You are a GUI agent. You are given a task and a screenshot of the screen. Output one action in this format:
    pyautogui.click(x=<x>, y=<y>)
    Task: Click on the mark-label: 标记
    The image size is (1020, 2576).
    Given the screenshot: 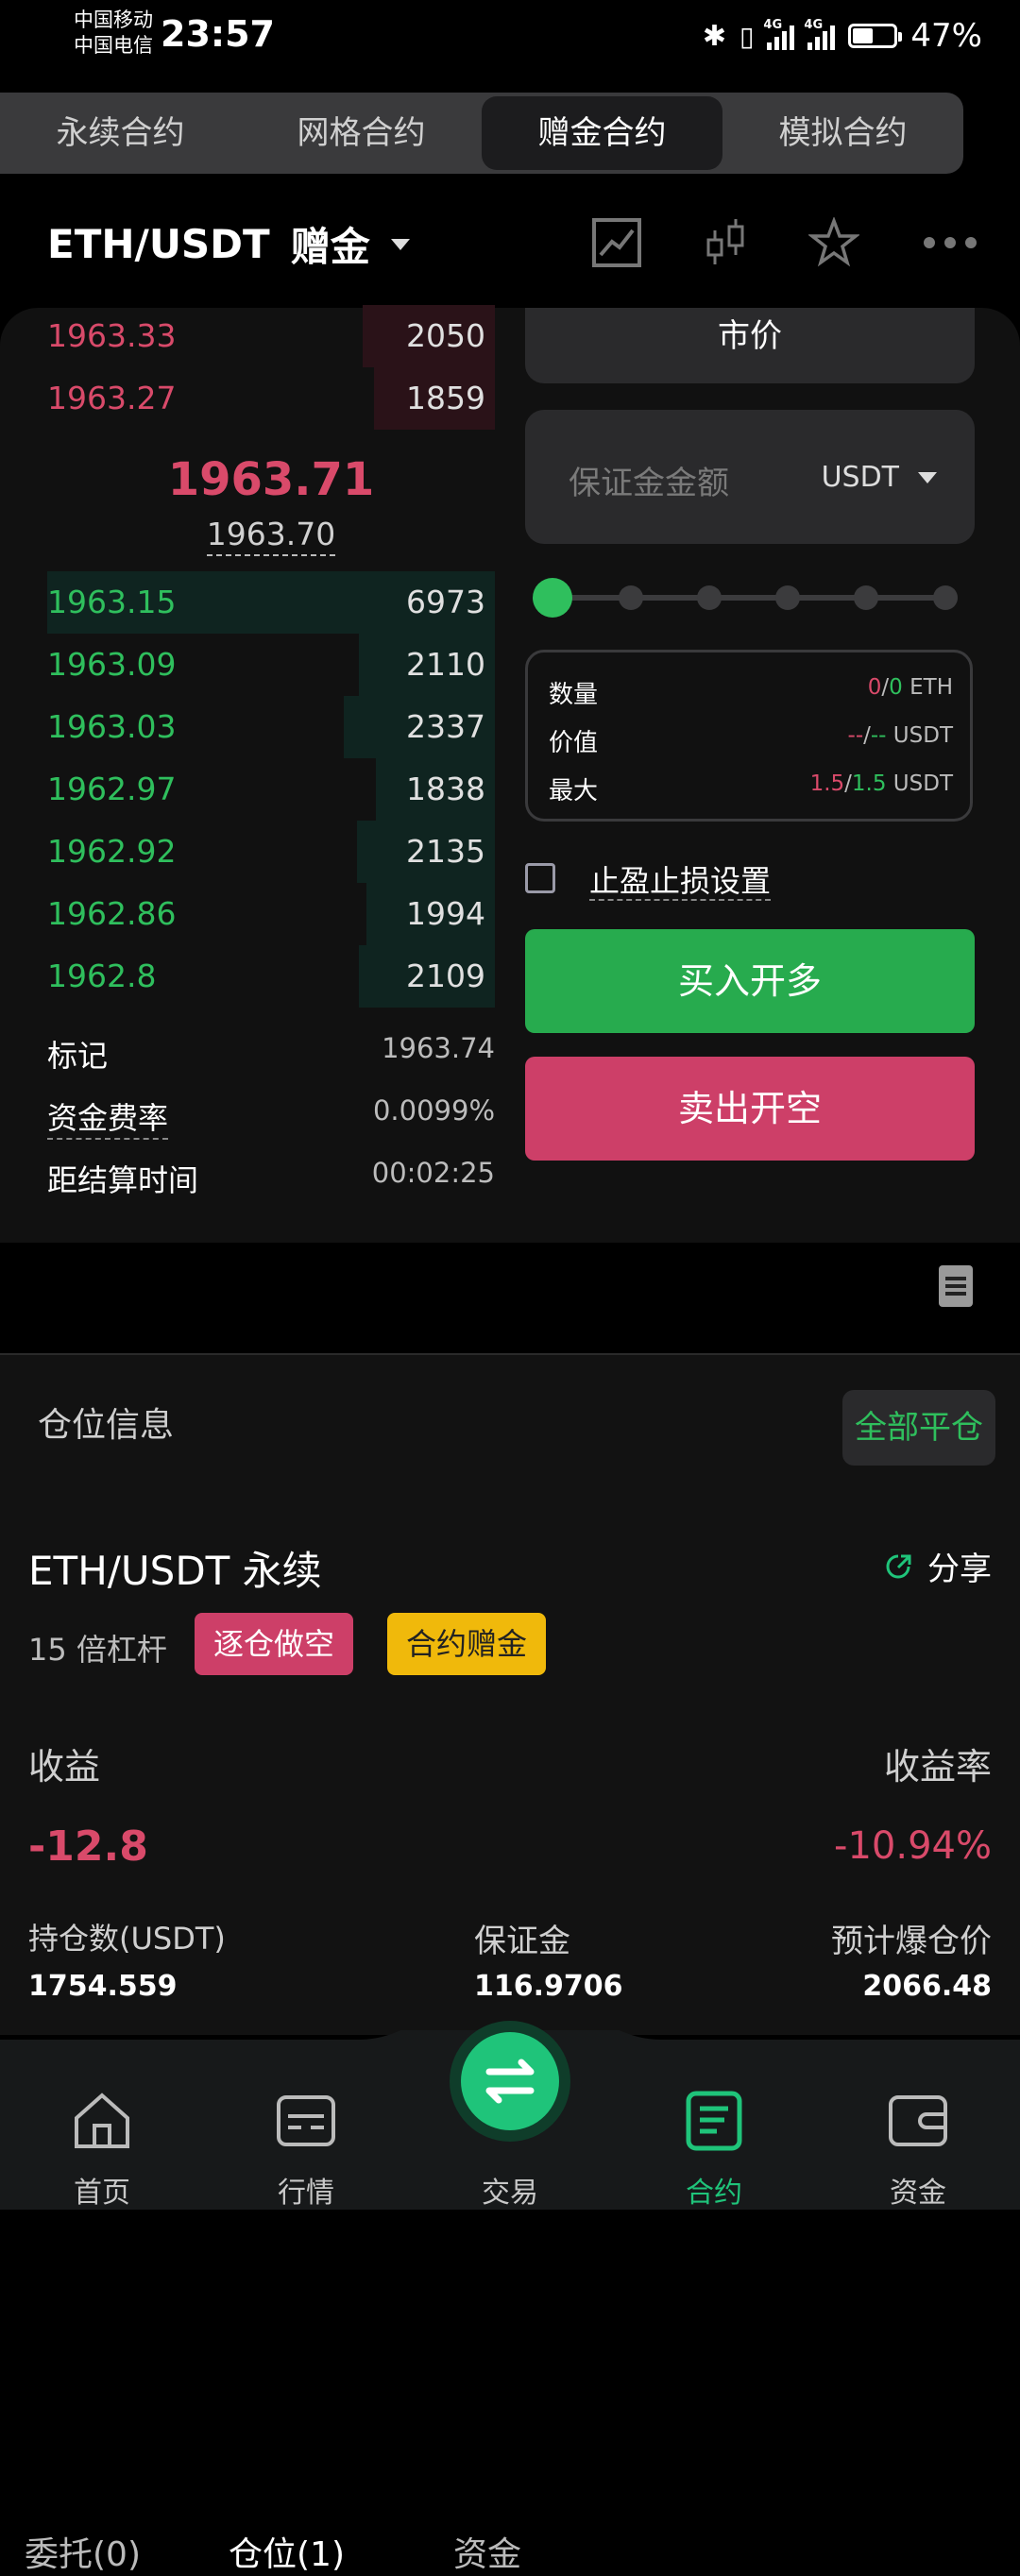 What is the action you would take?
    pyautogui.click(x=78, y=1056)
    